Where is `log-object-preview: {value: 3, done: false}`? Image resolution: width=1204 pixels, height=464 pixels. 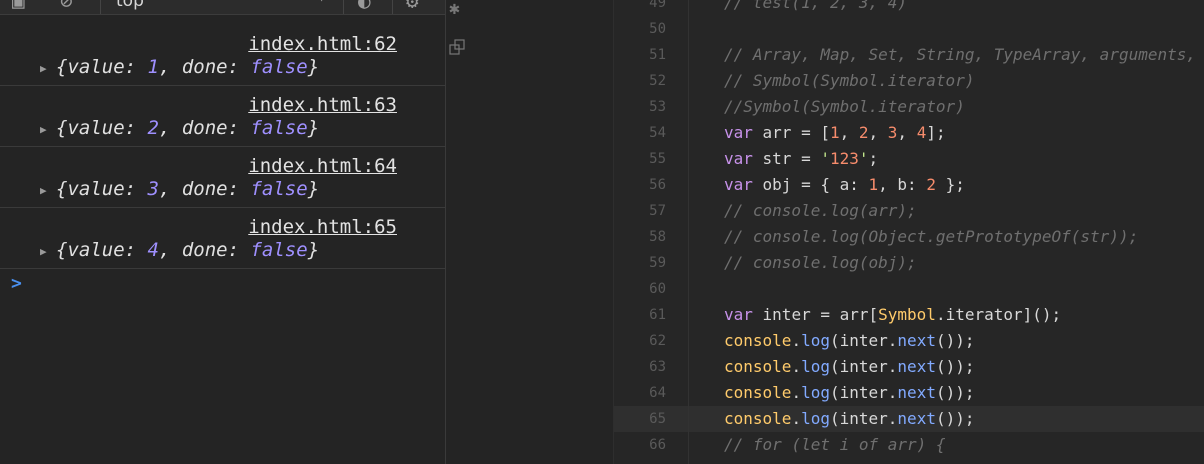 log-object-preview: {value: 3, done: false} is located at coordinates (187, 189).